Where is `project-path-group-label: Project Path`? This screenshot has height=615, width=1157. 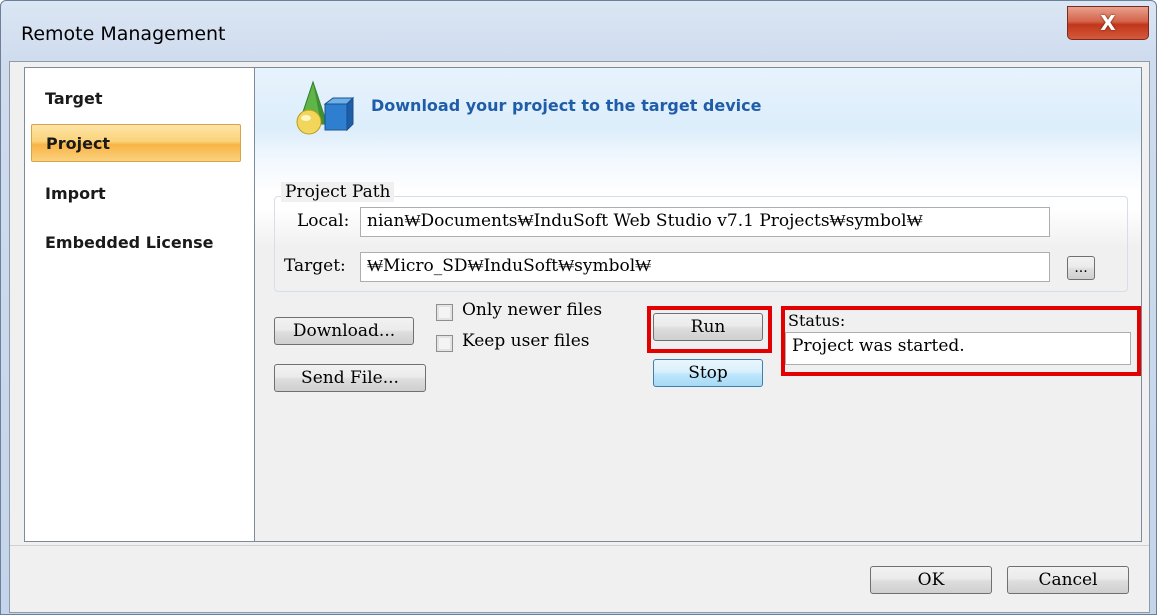 project-path-group-label: Project Path is located at coordinates (338, 192).